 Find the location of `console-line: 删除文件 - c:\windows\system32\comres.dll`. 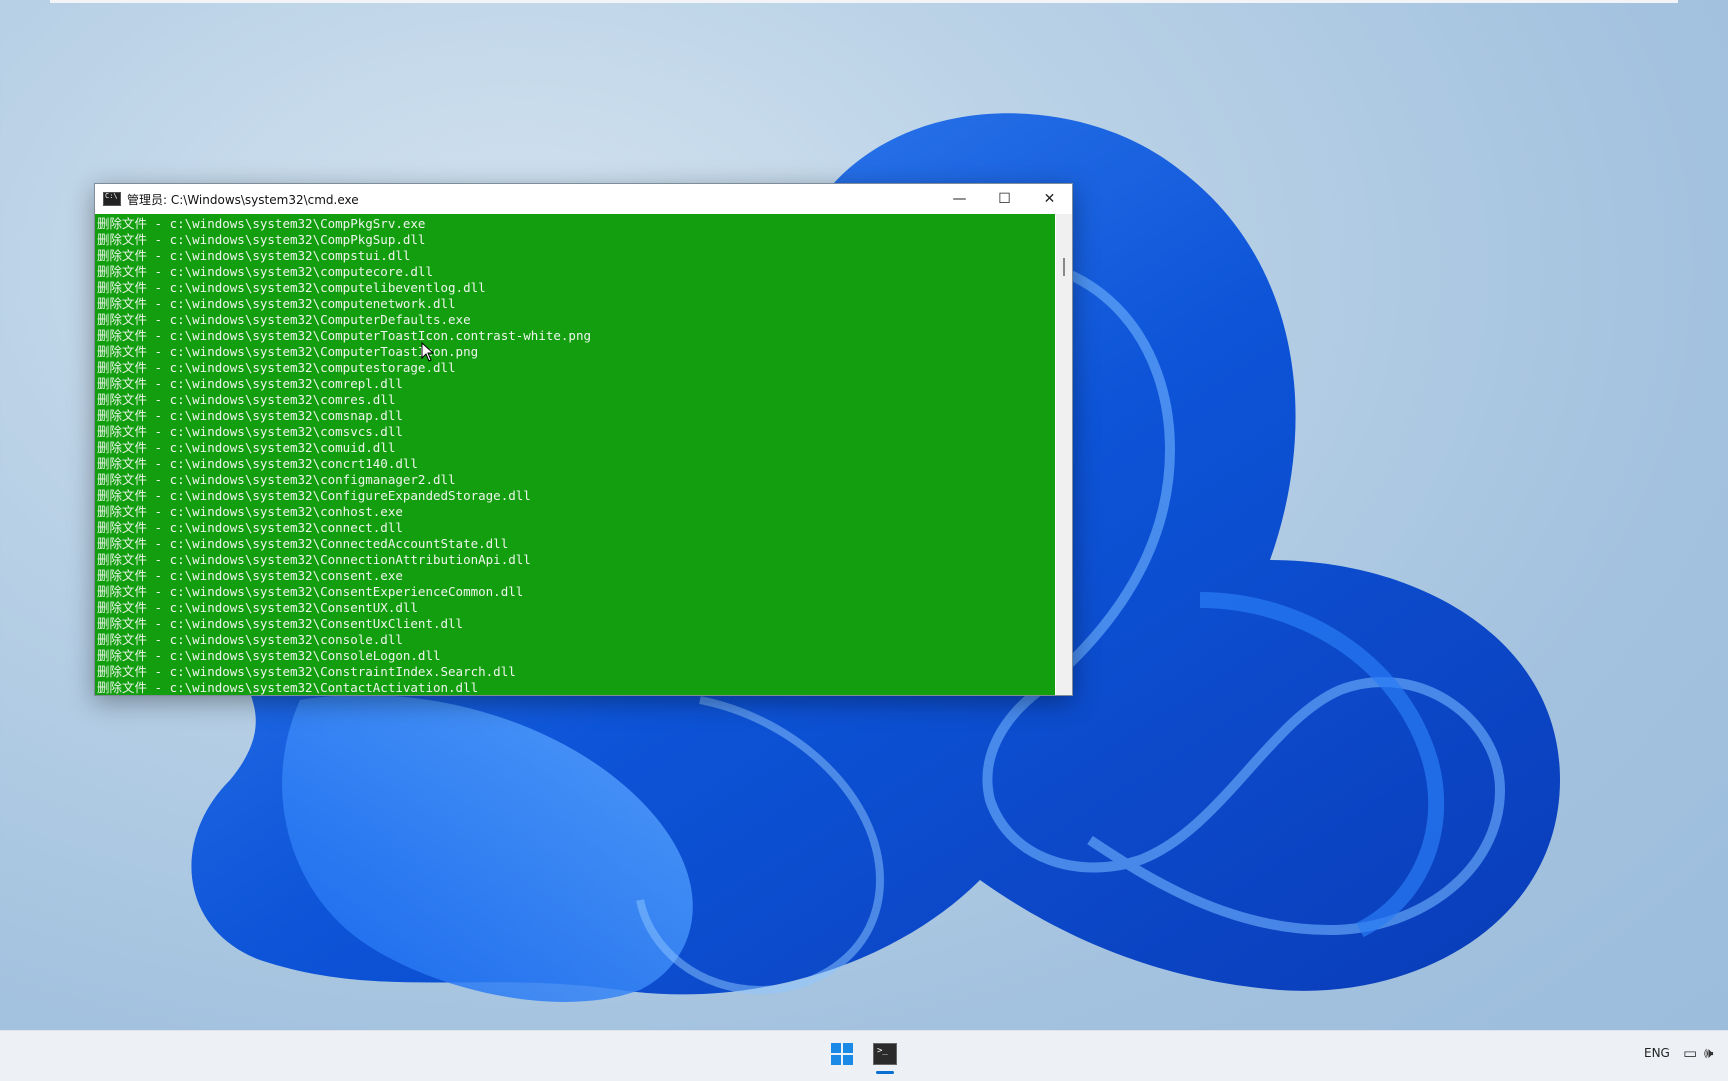

console-line: 删除文件 - c:\windows\system32\comres.dll is located at coordinates (246, 399).